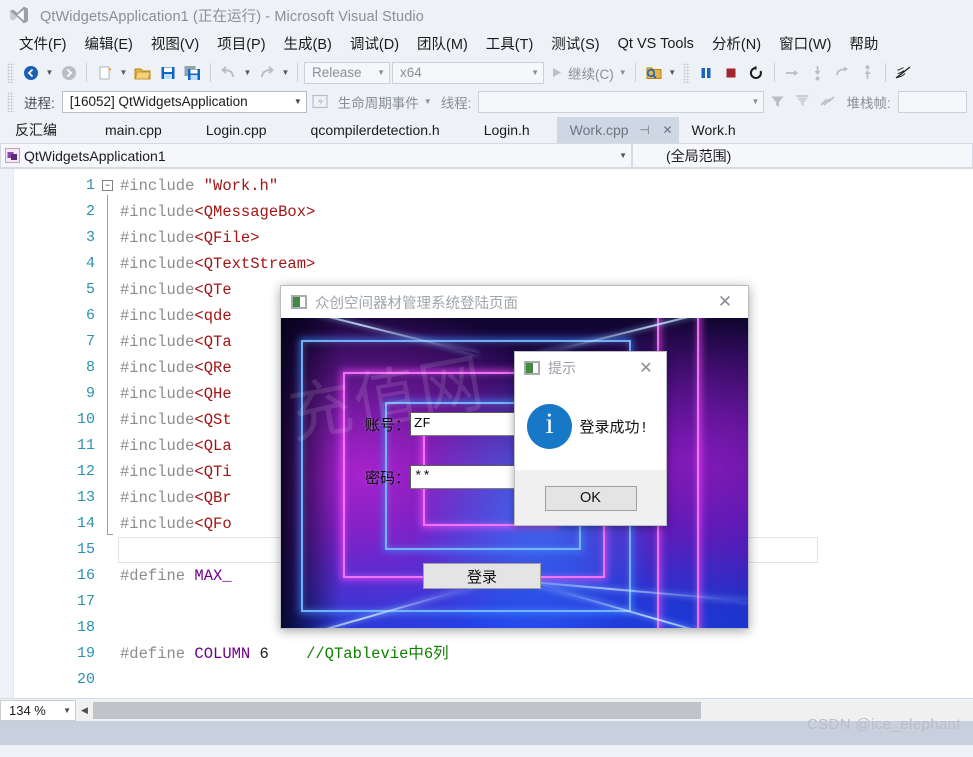 This screenshot has height=757, width=973. What do you see at coordinates (645, 130) in the screenshot?
I see `pin-icon: ⊣` at bounding box center [645, 130].